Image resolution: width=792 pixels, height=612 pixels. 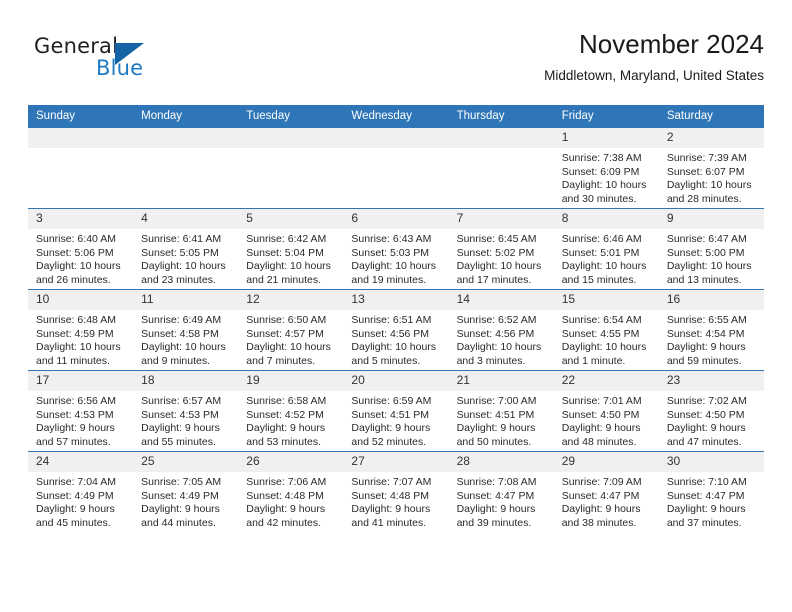 What do you see at coordinates (389, 279) in the screenshot?
I see `daylight-text: and 19 minutes.` at bounding box center [389, 279].